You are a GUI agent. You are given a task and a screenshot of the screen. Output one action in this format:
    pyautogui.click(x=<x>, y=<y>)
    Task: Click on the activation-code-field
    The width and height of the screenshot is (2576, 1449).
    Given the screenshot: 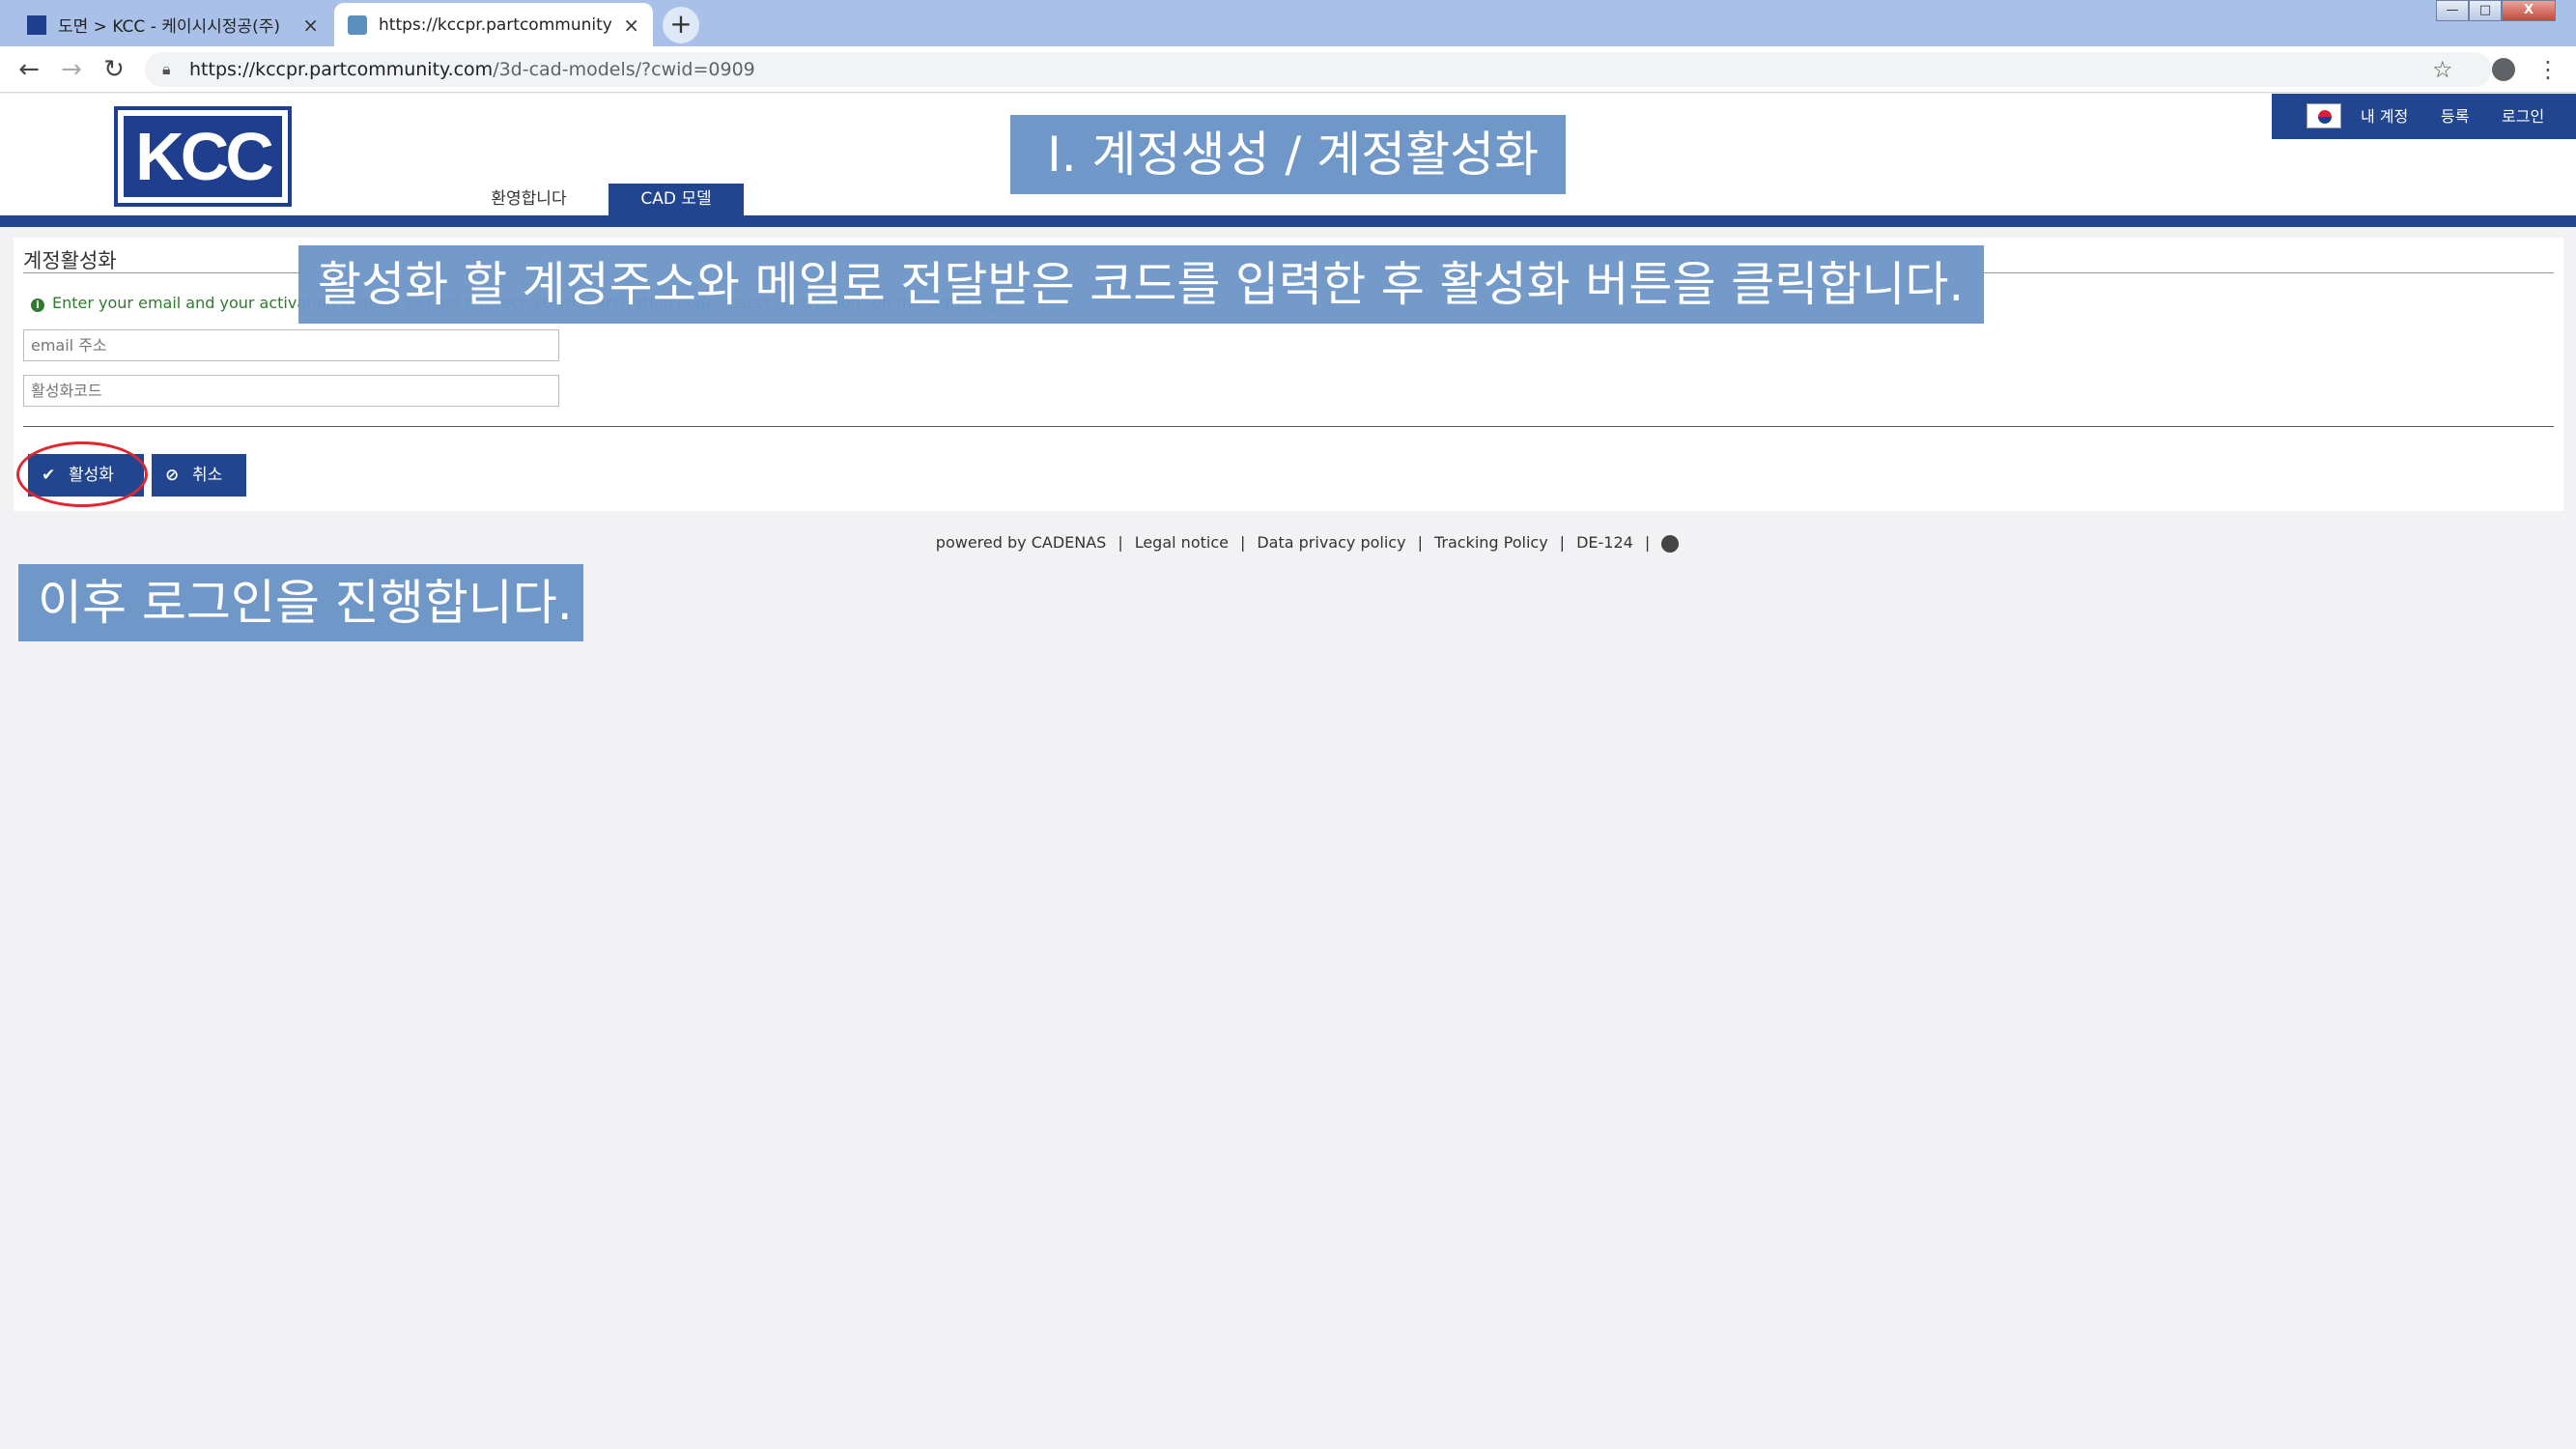 What is the action you would take?
    pyautogui.click(x=291, y=391)
    